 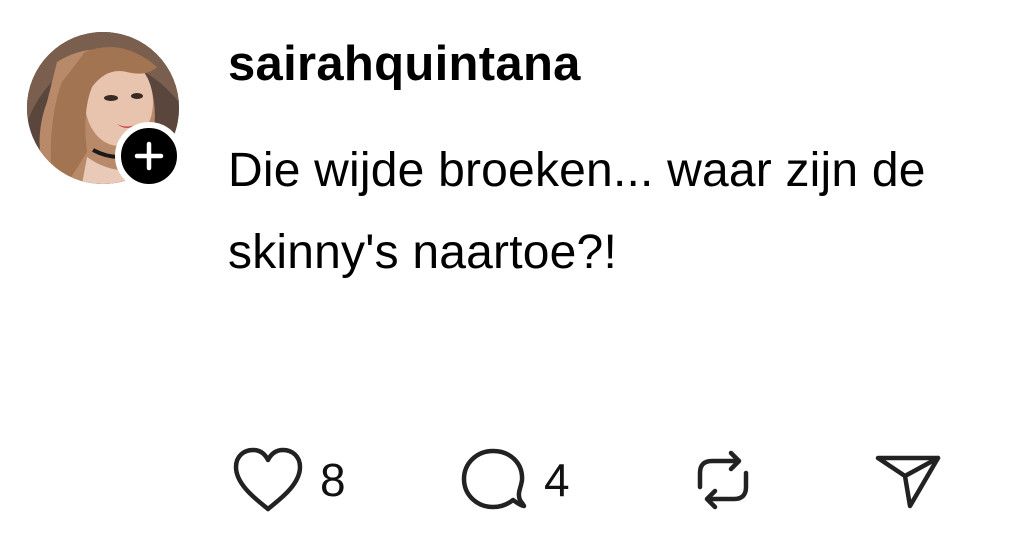 I want to click on plus-icon, so click(x=149, y=156).